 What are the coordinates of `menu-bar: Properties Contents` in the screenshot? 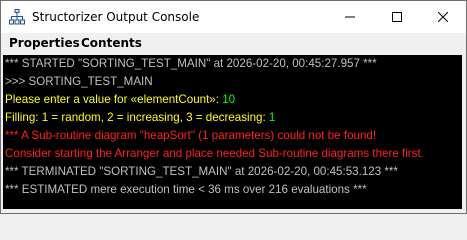 It's located at (233, 43).